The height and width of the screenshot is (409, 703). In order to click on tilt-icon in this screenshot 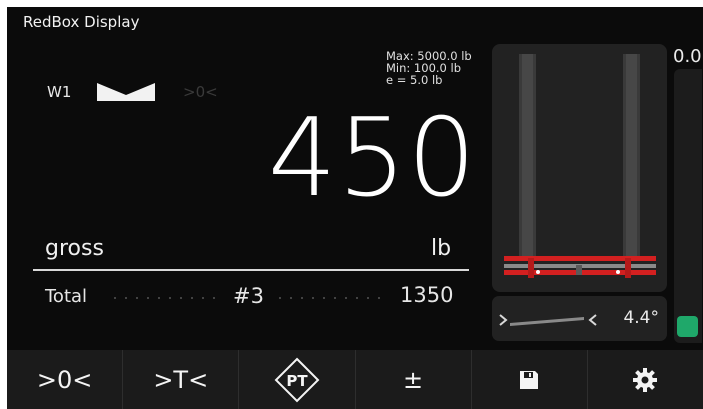, I will do `click(548, 320)`.